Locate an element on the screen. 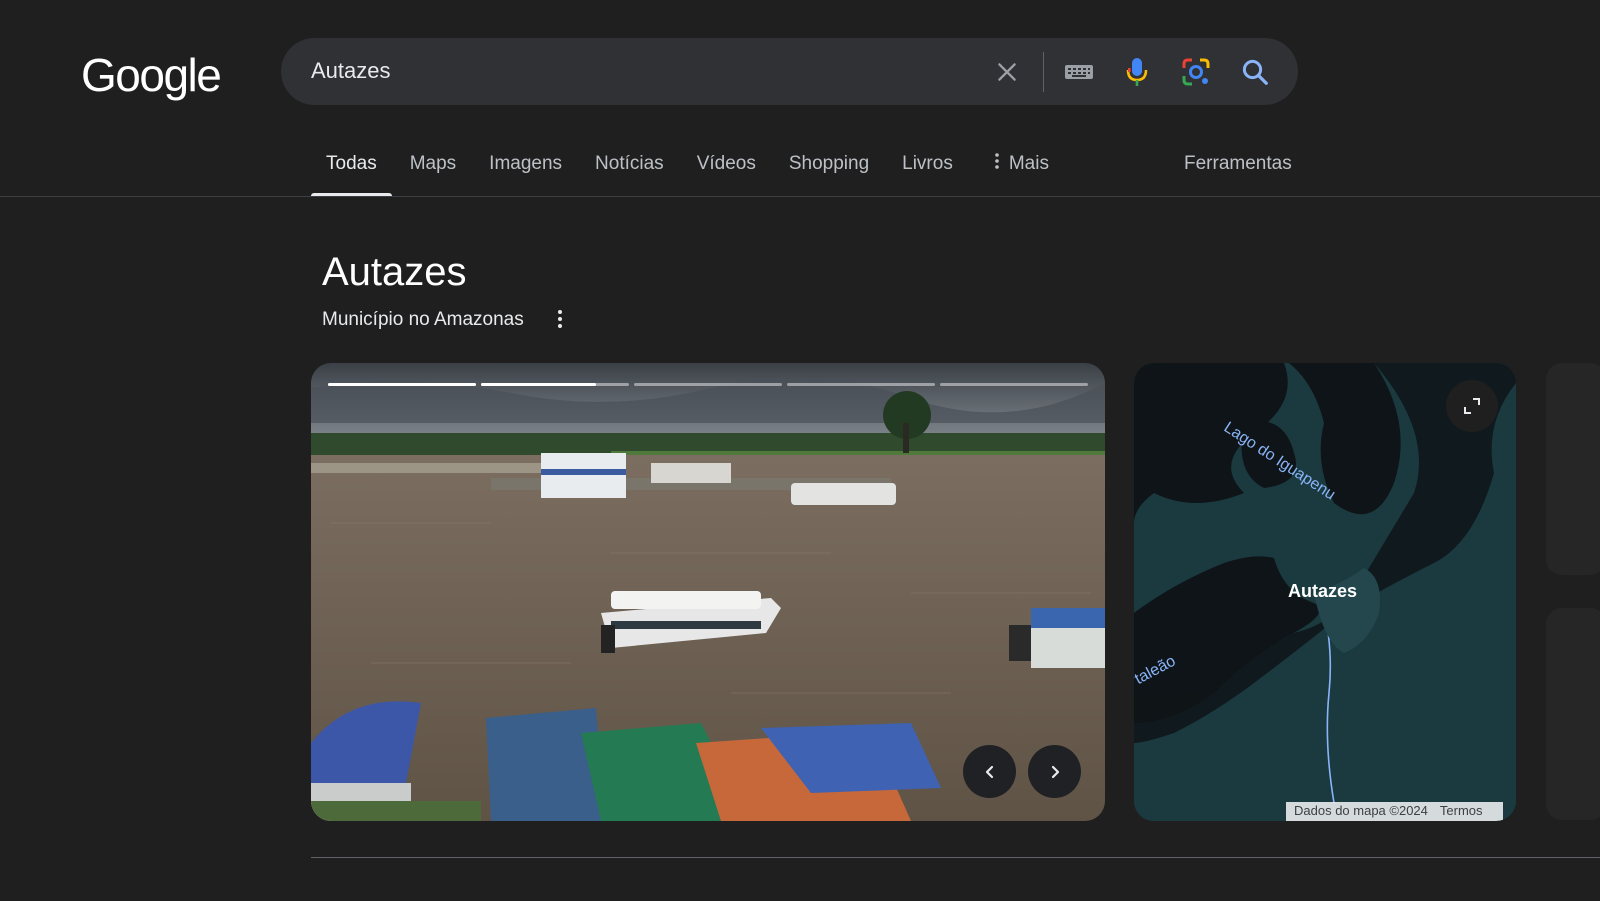 The width and height of the screenshot is (1600, 901). header-divider is located at coordinates (800, 196).